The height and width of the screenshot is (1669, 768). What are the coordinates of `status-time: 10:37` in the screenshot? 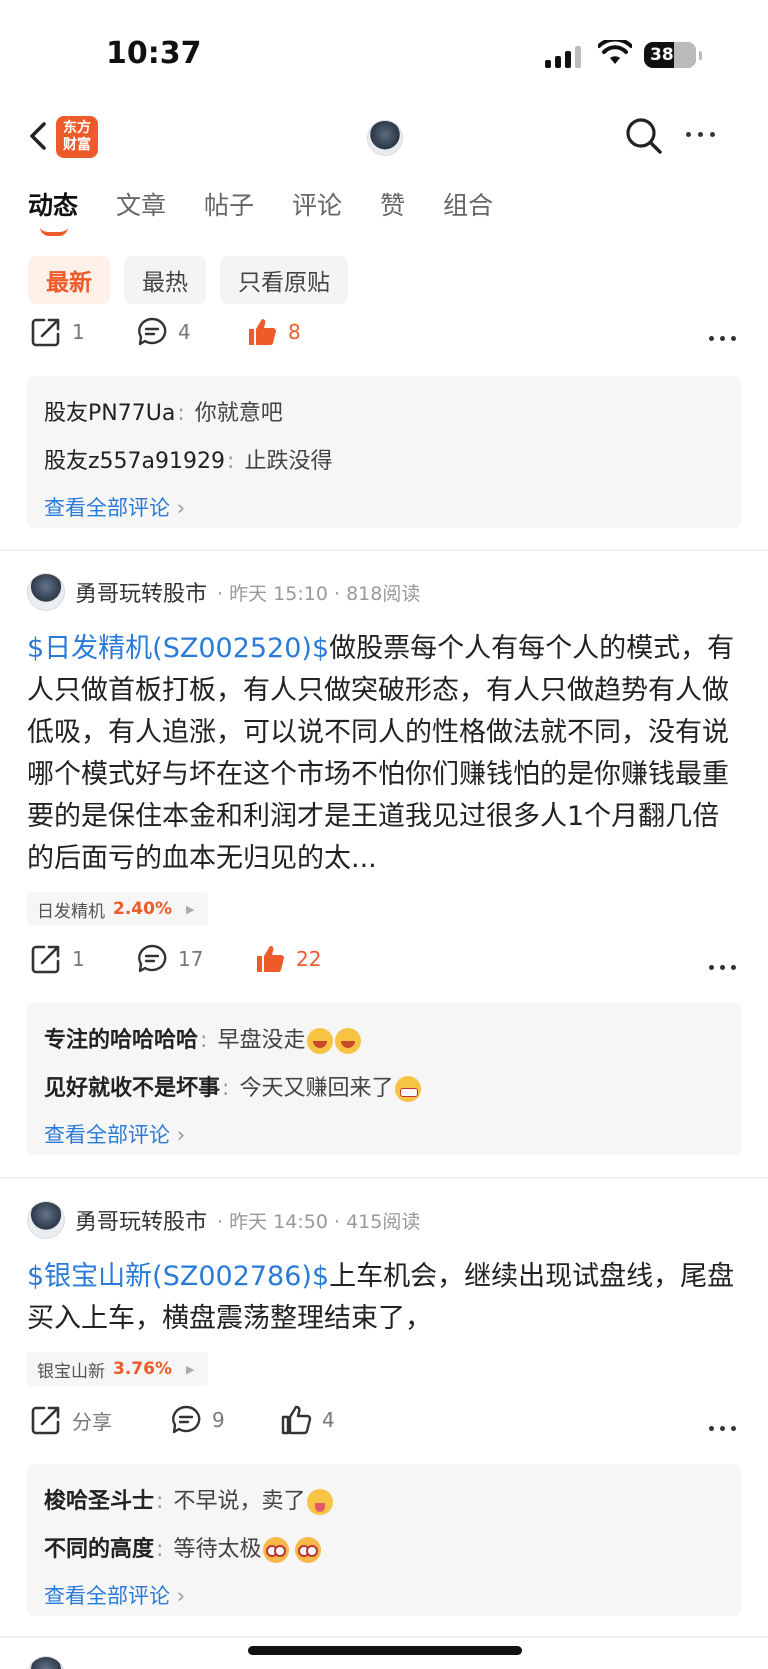 It's located at (154, 53).